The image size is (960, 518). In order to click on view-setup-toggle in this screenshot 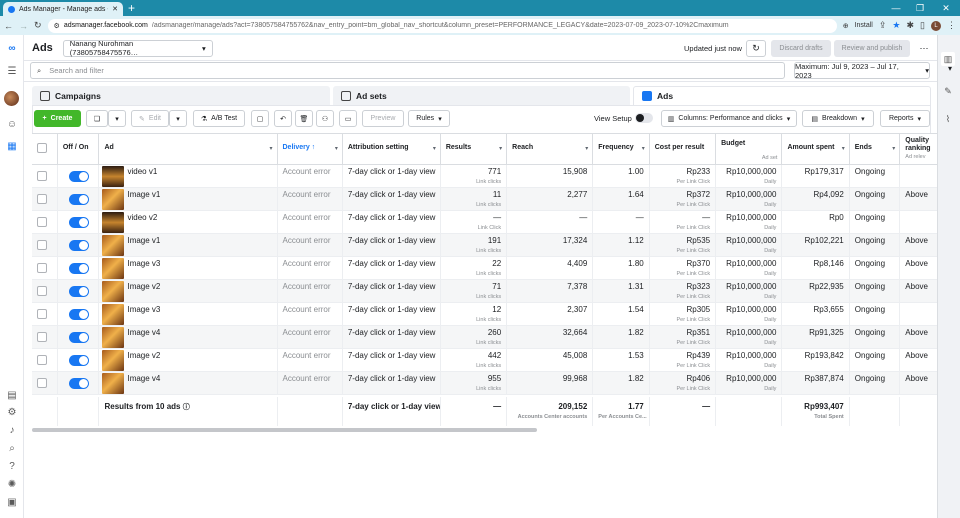, I will do `click(644, 118)`.